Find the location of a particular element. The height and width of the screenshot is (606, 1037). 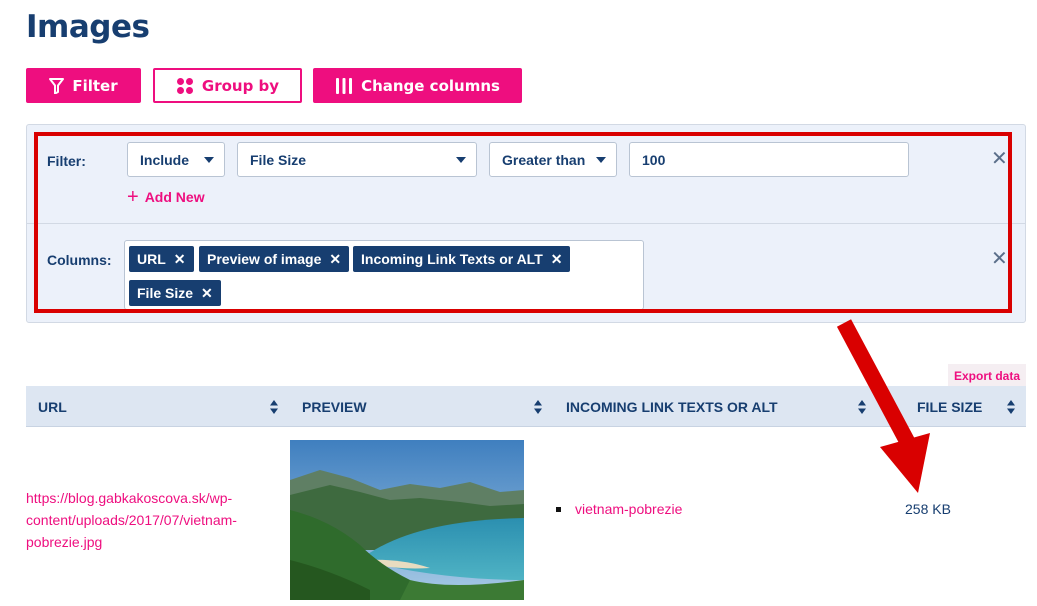

image-preview is located at coordinates (407, 520).